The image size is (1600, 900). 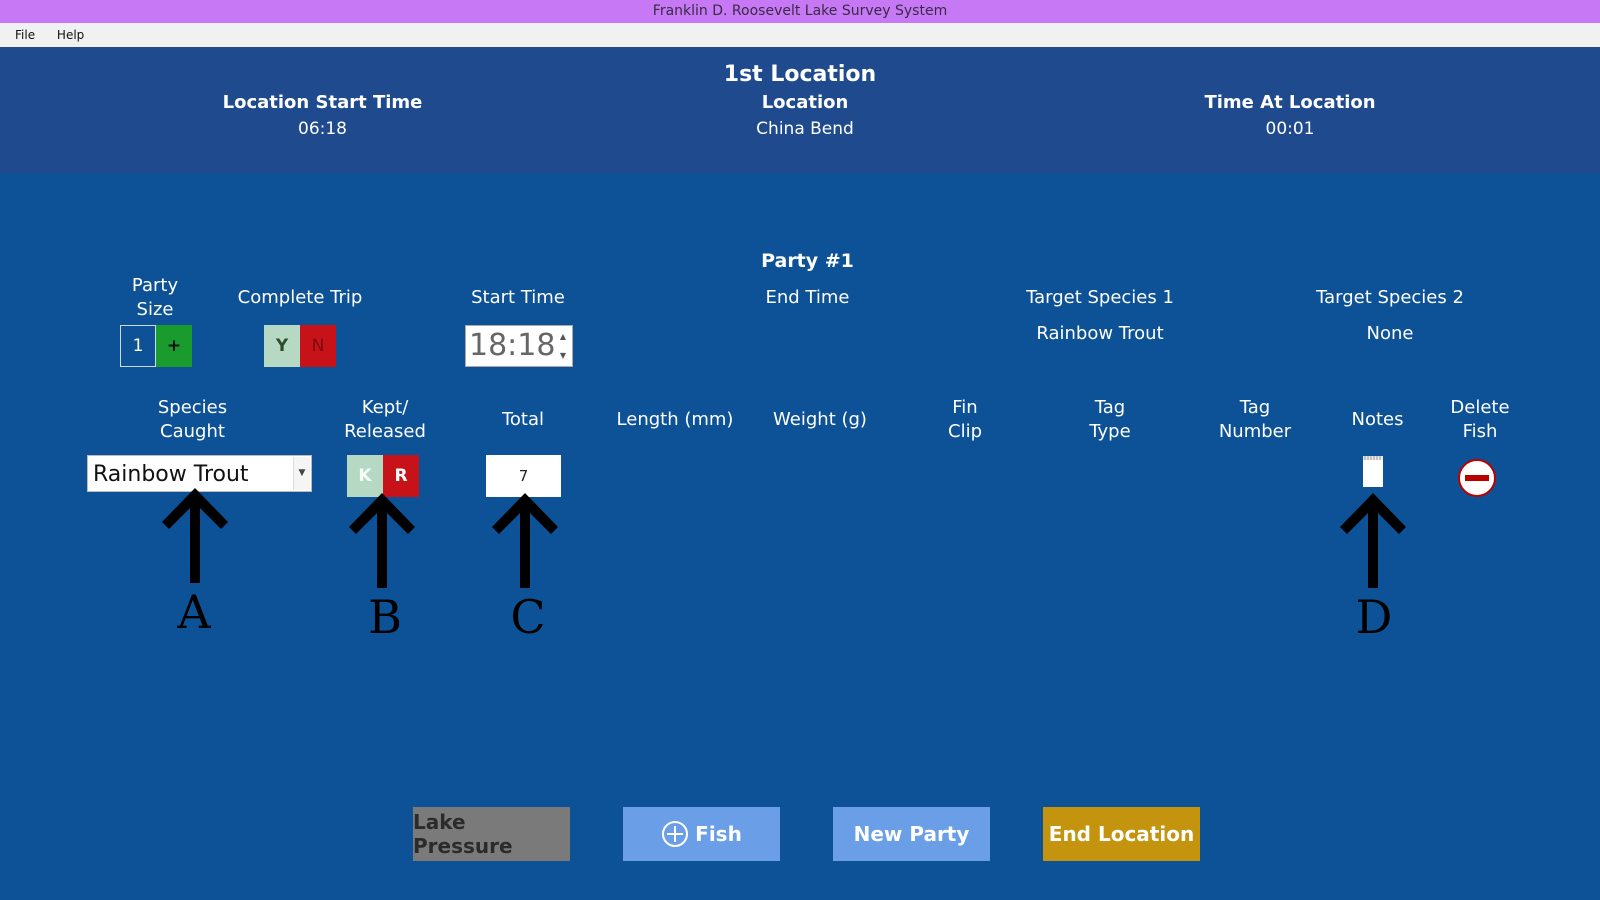 I want to click on species-caught-select: Rainbow Trout ▼, so click(x=199, y=473).